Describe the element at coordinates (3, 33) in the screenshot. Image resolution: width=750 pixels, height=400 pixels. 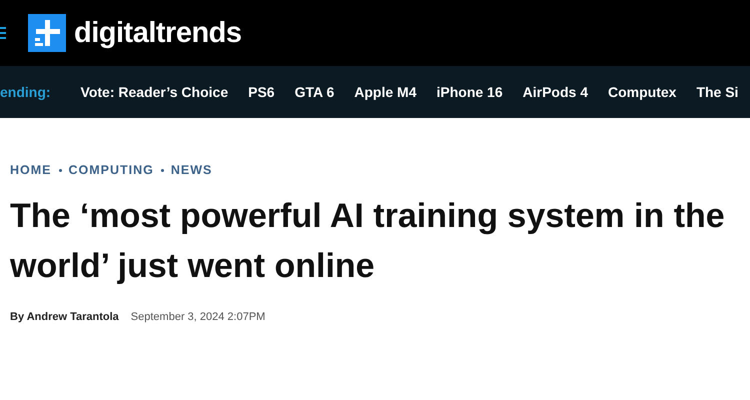
I see `menu-icon` at that location.